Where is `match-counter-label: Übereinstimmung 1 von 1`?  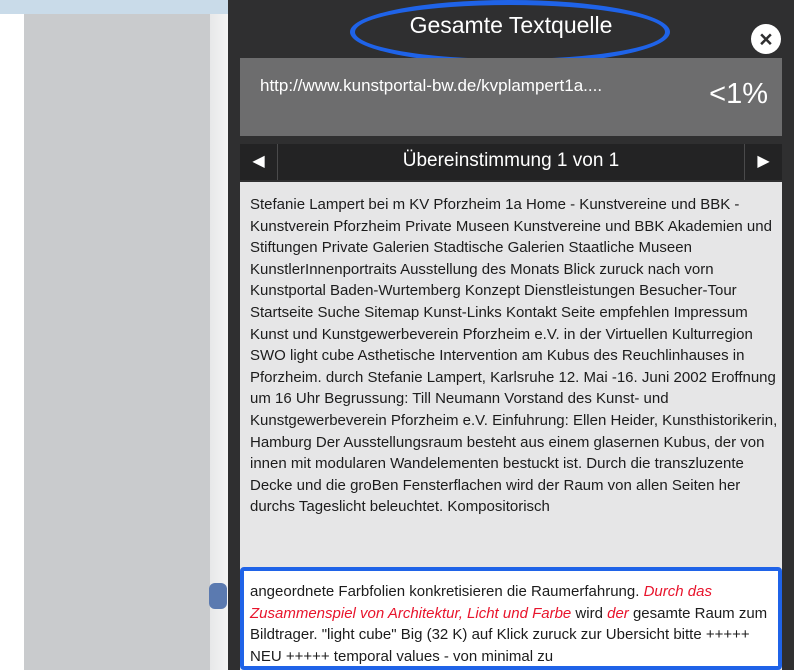 match-counter-label: Übereinstimmung 1 von 1 is located at coordinates (511, 160).